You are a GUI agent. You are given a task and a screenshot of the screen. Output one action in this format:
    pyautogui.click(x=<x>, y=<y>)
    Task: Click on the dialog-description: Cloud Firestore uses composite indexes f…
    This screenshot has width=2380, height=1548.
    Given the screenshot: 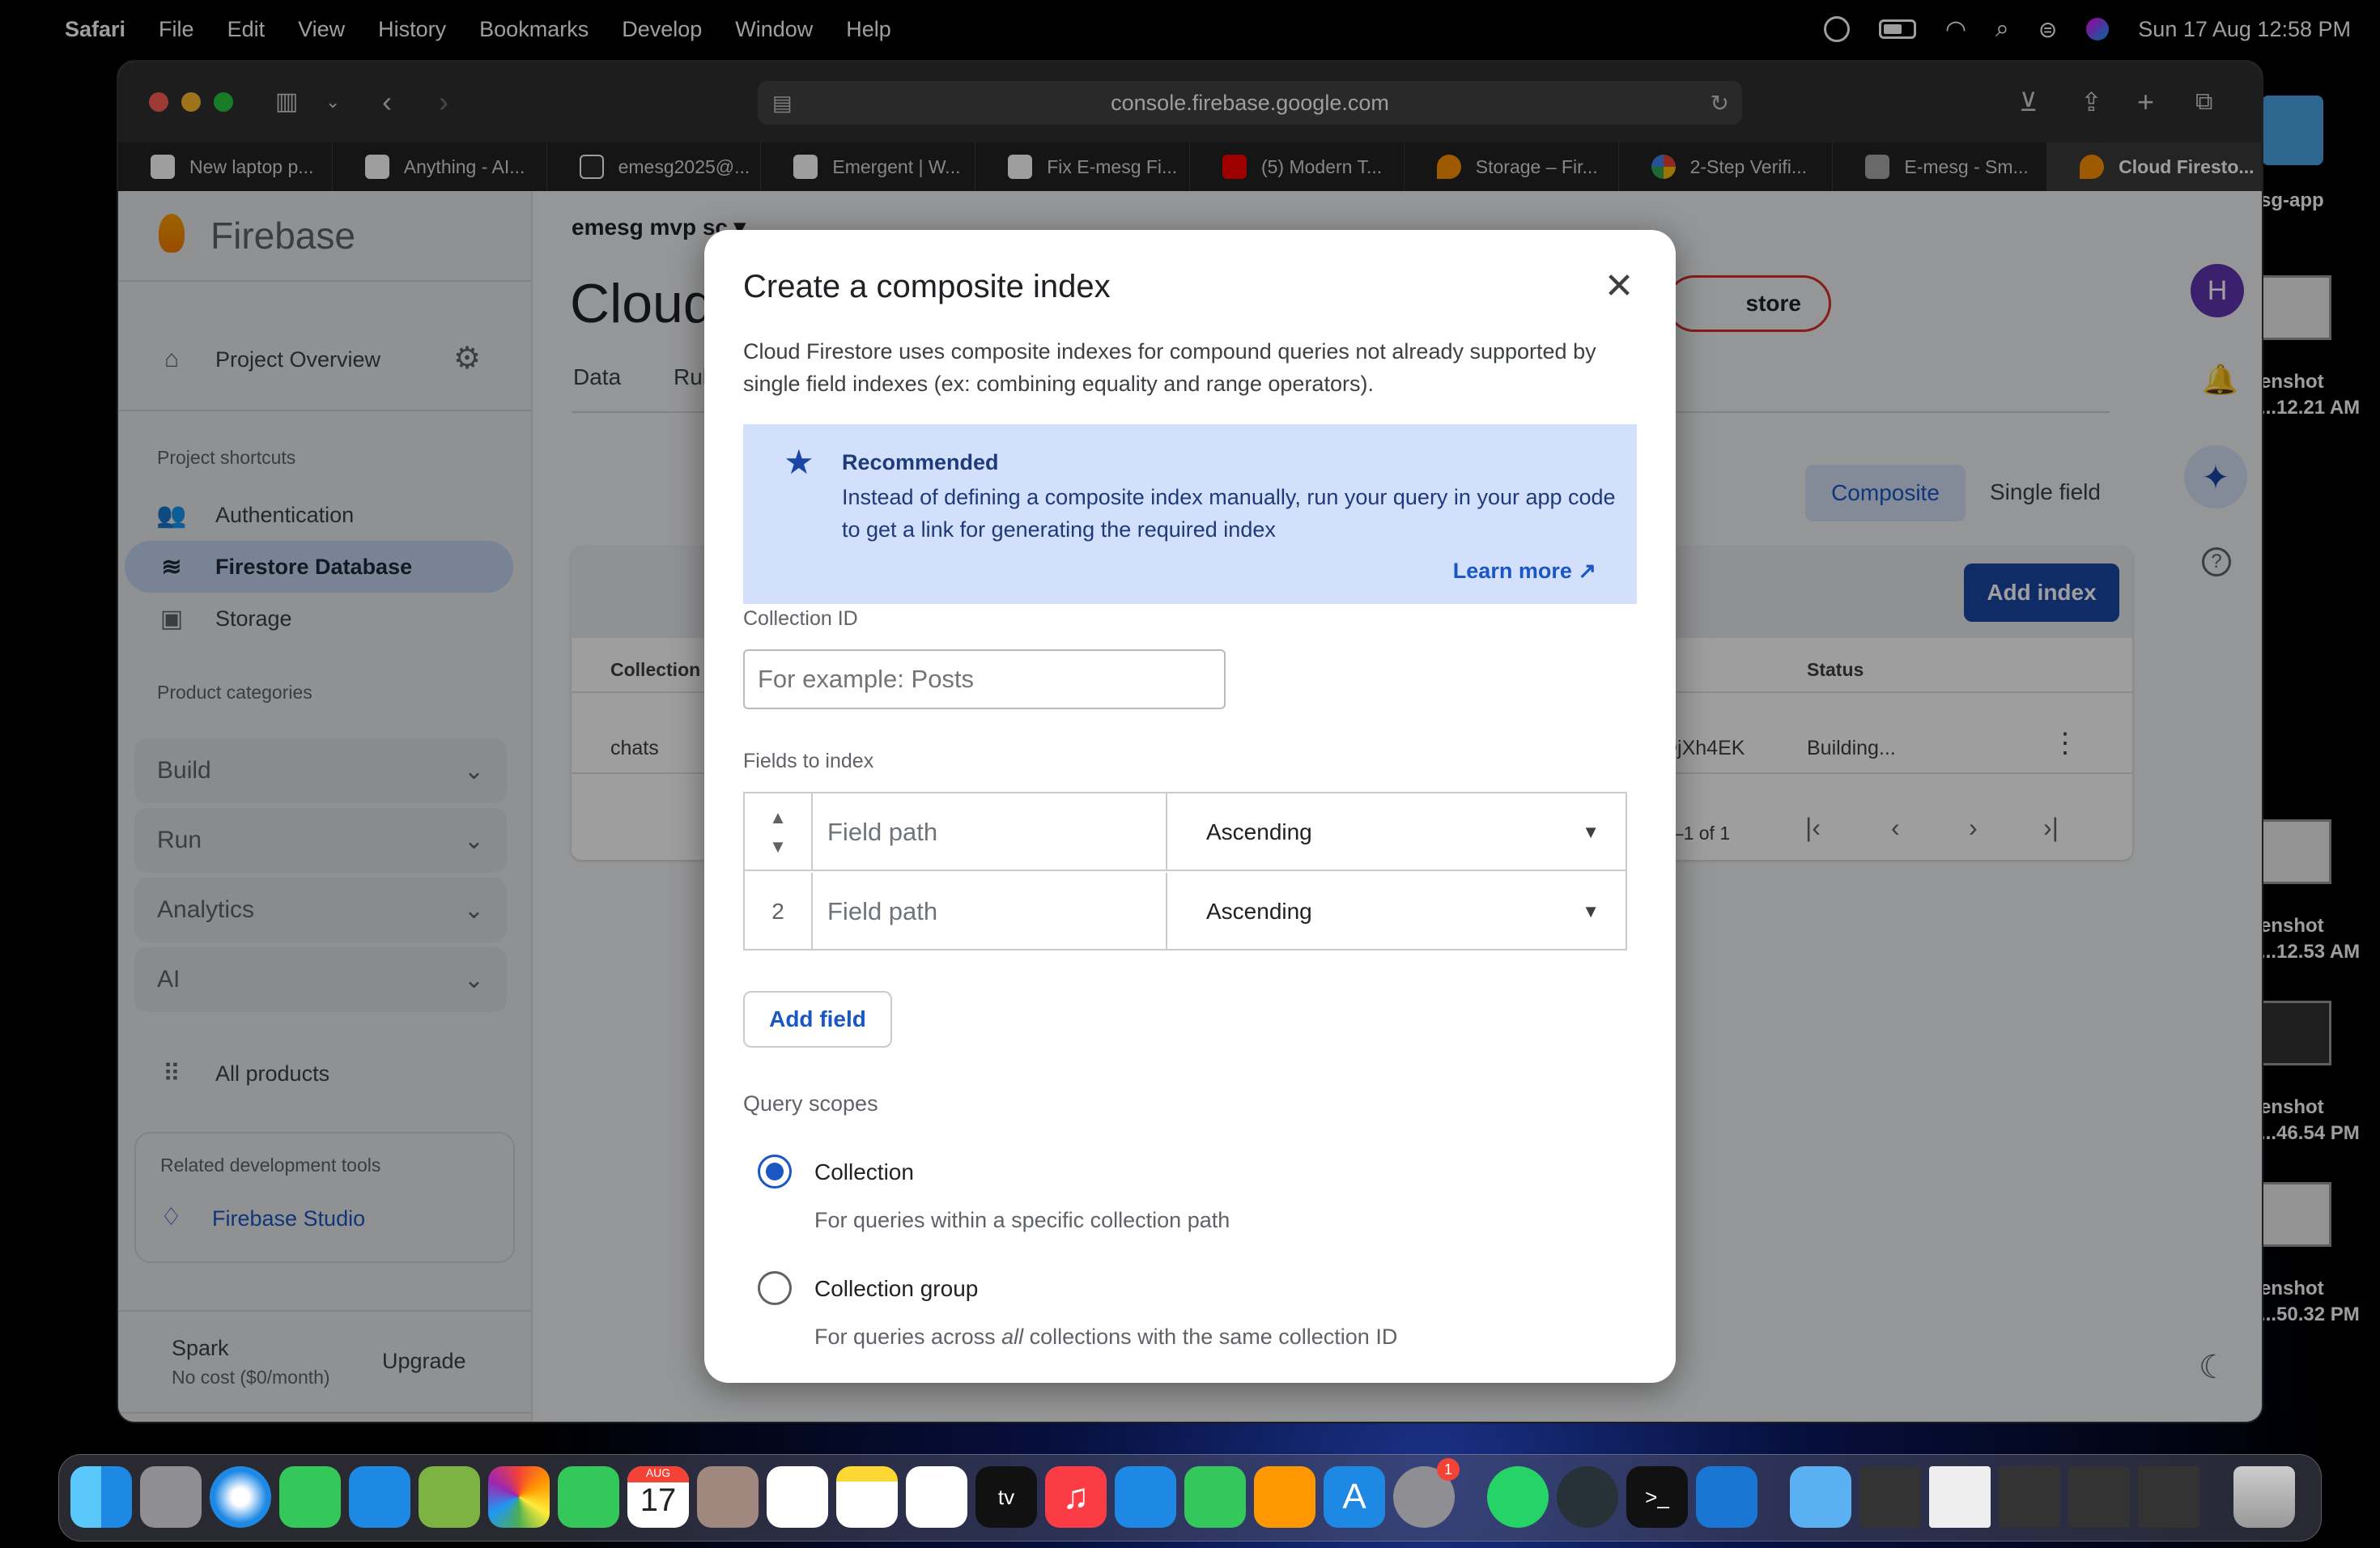 What is the action you would take?
    pyautogui.click(x=1169, y=368)
    